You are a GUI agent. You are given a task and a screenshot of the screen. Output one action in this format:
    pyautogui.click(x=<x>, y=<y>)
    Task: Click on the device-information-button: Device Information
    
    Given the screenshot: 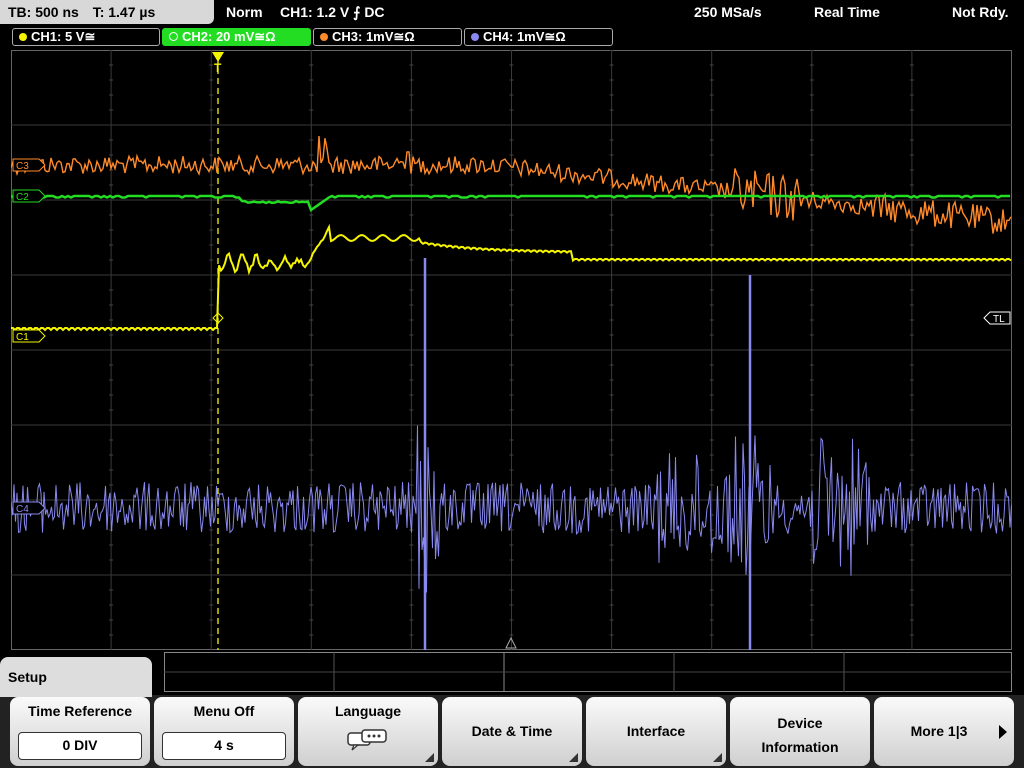 What is the action you would take?
    pyautogui.click(x=800, y=731)
    